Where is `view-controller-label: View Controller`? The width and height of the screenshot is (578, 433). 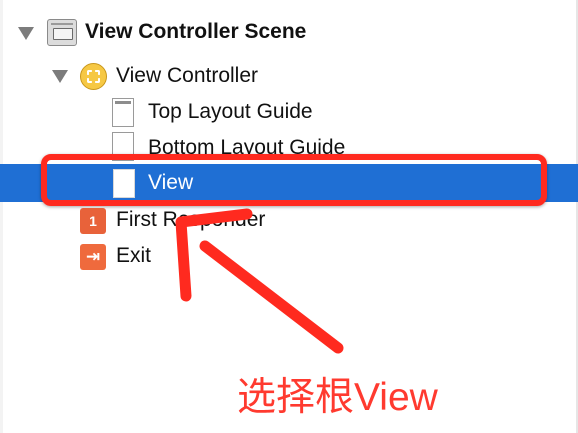 view-controller-label: View Controller is located at coordinates (187, 75).